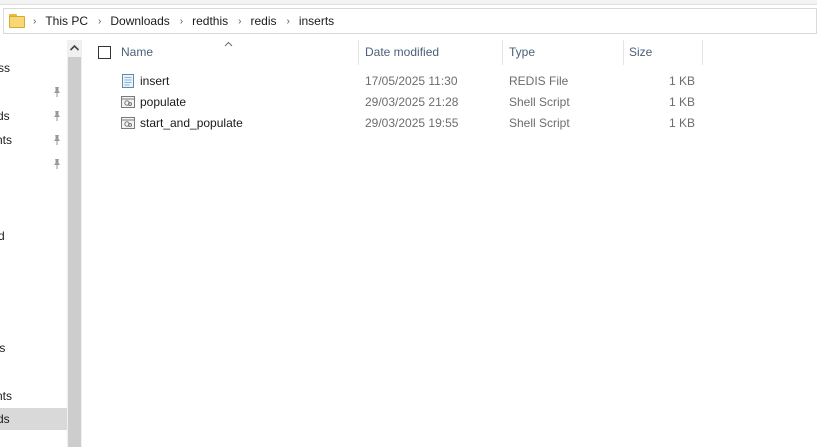 Image resolution: width=817 pixels, height=447 pixels. What do you see at coordinates (408, 2) in the screenshot?
I see `ribbon-edge` at bounding box center [408, 2].